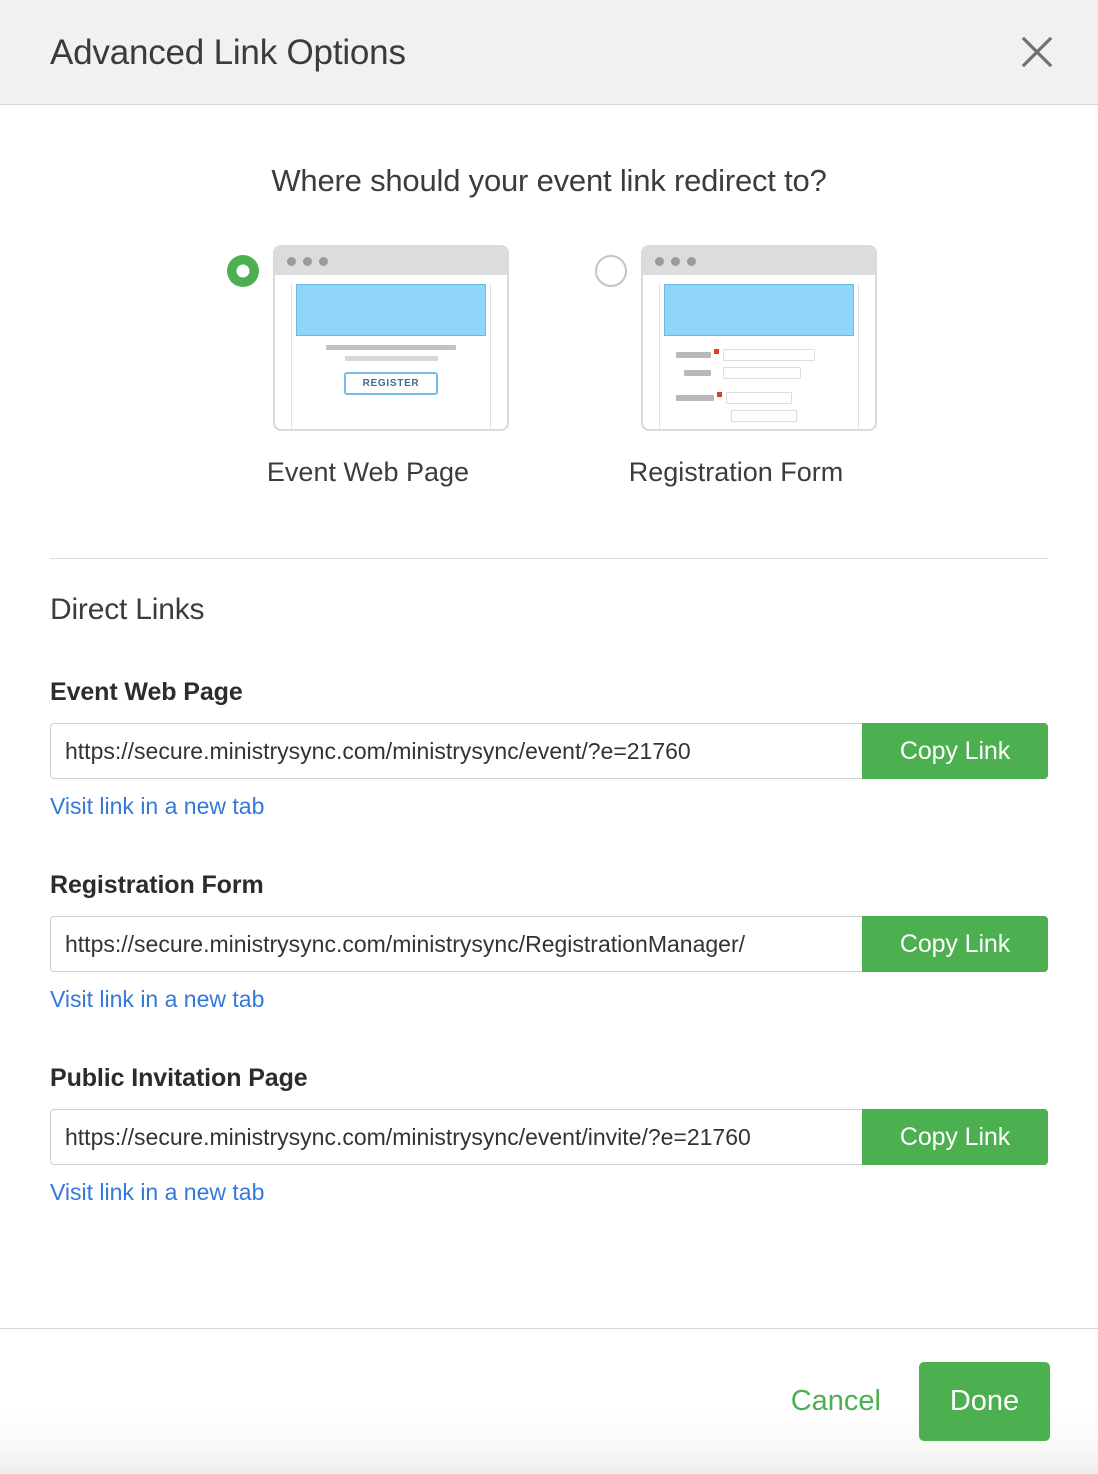  I want to click on thumbnail-event-web-page: REGISTER, so click(391, 338).